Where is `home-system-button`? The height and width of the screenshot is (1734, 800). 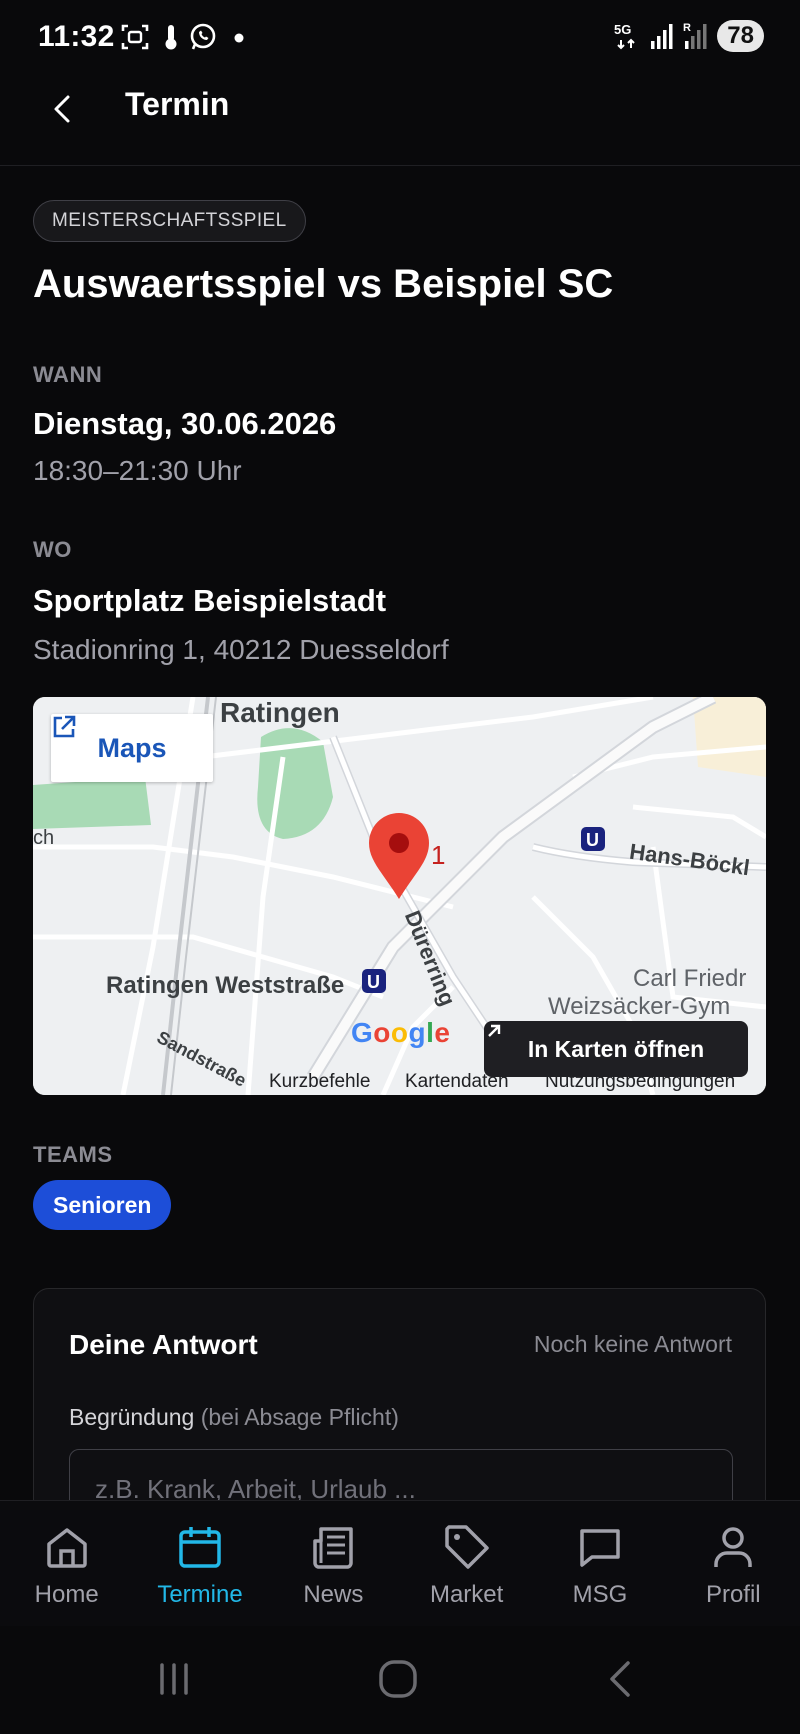
home-system-button is located at coordinates (398, 1679).